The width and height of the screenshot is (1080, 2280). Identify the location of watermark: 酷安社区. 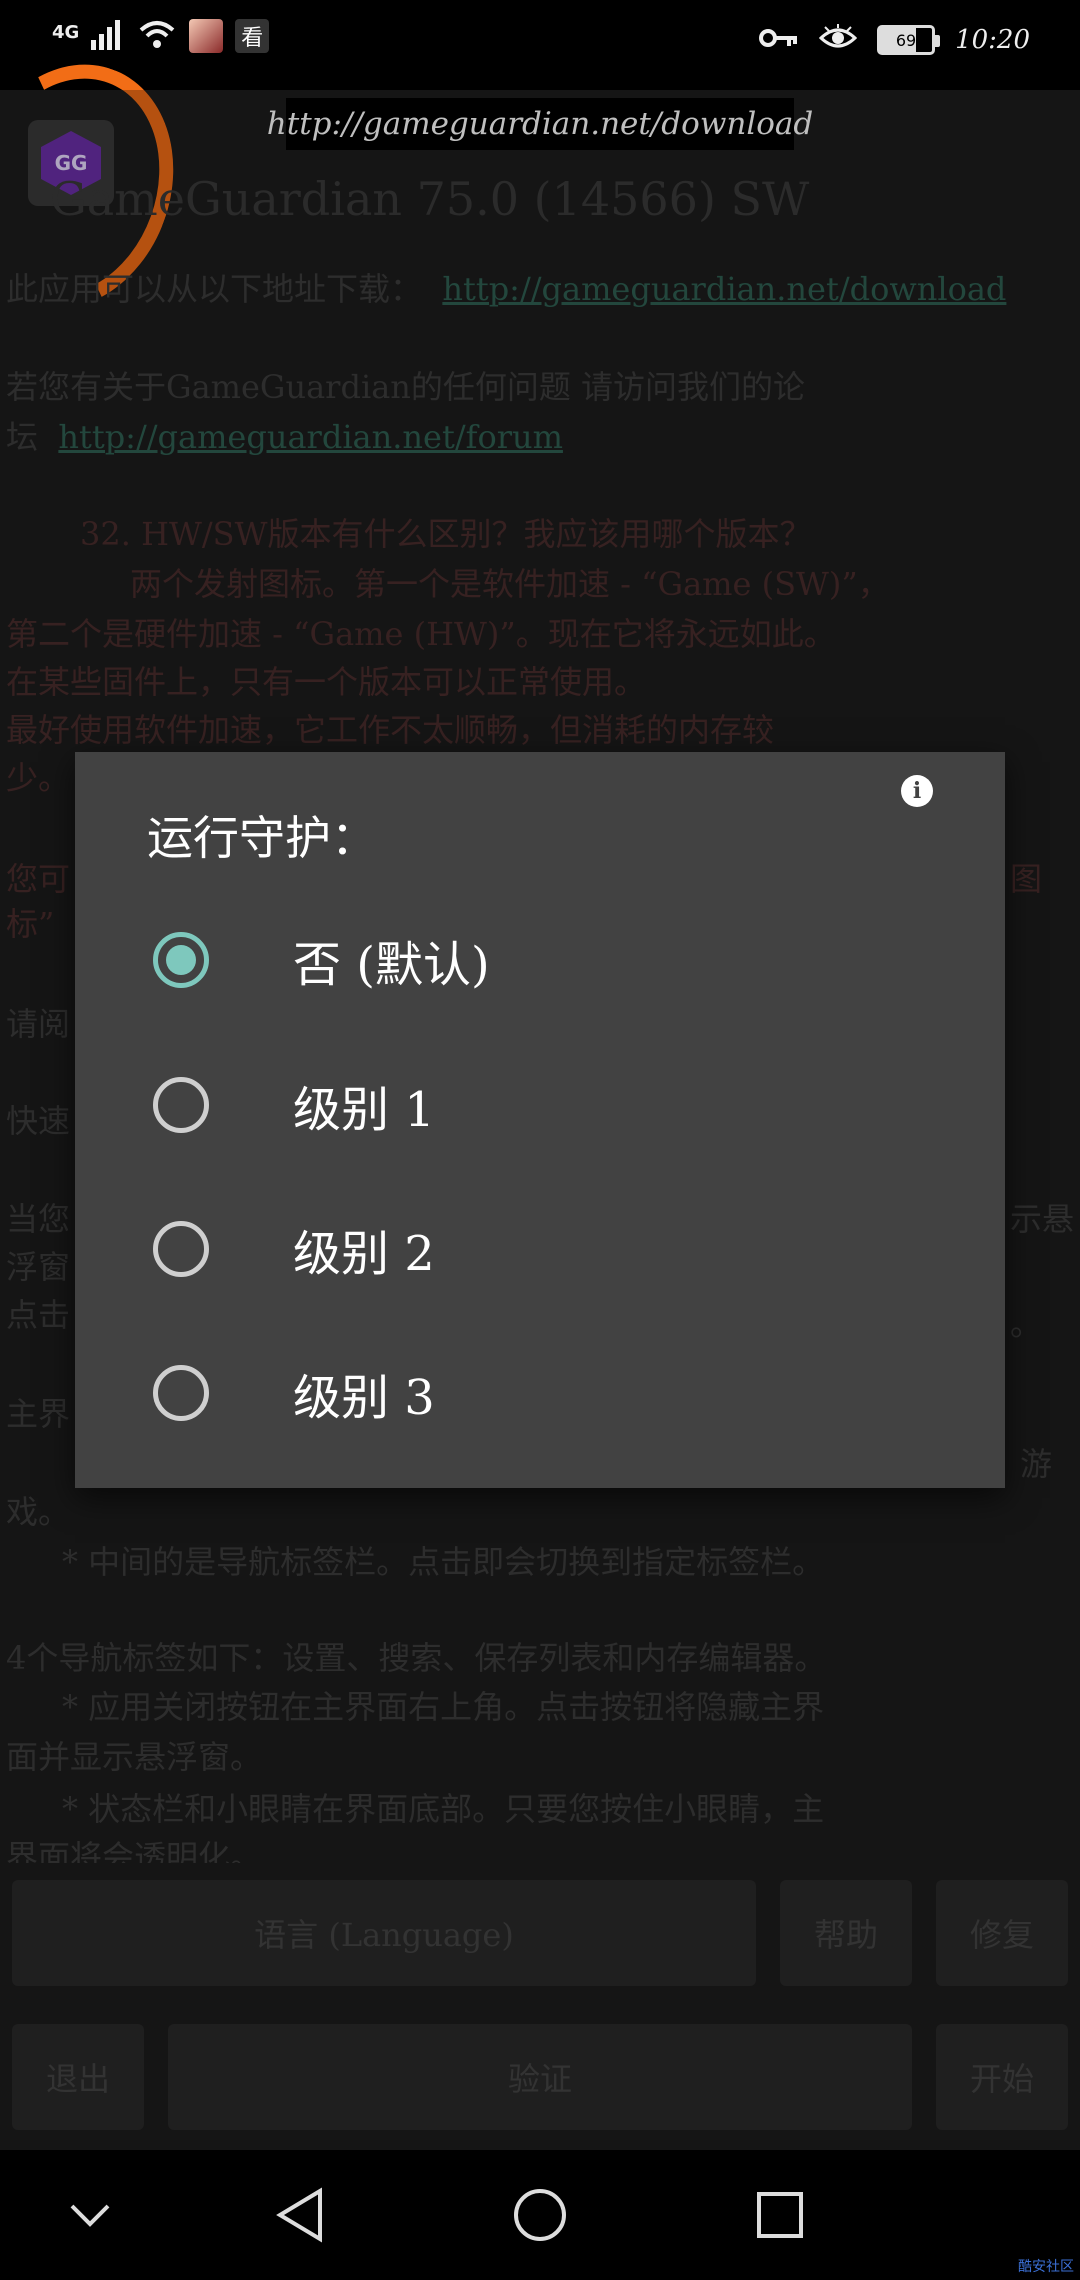
(1046, 2267).